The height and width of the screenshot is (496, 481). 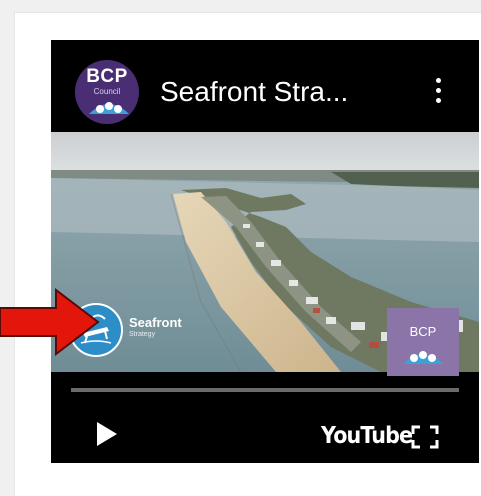 I want to click on progress-bar, so click(x=265, y=390).